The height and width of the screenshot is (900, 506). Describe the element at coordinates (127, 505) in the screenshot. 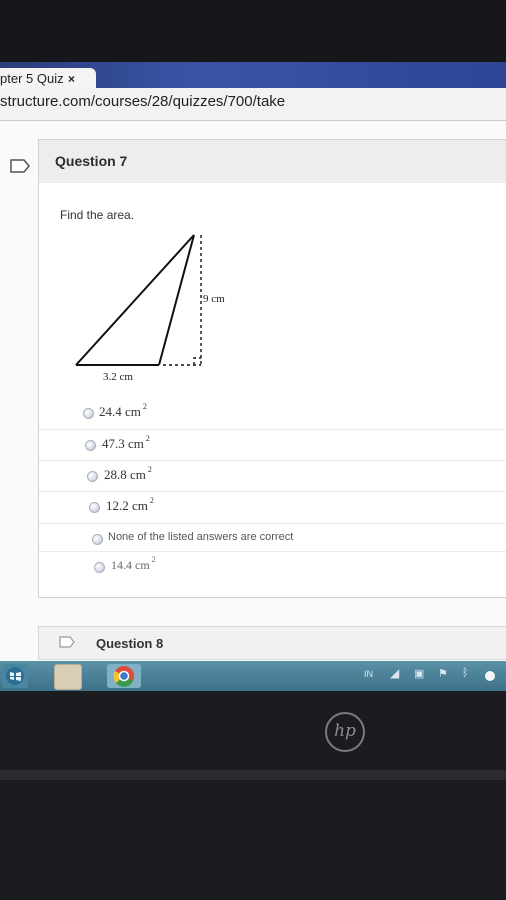

I see `answer-label: 12.2 cm` at that location.